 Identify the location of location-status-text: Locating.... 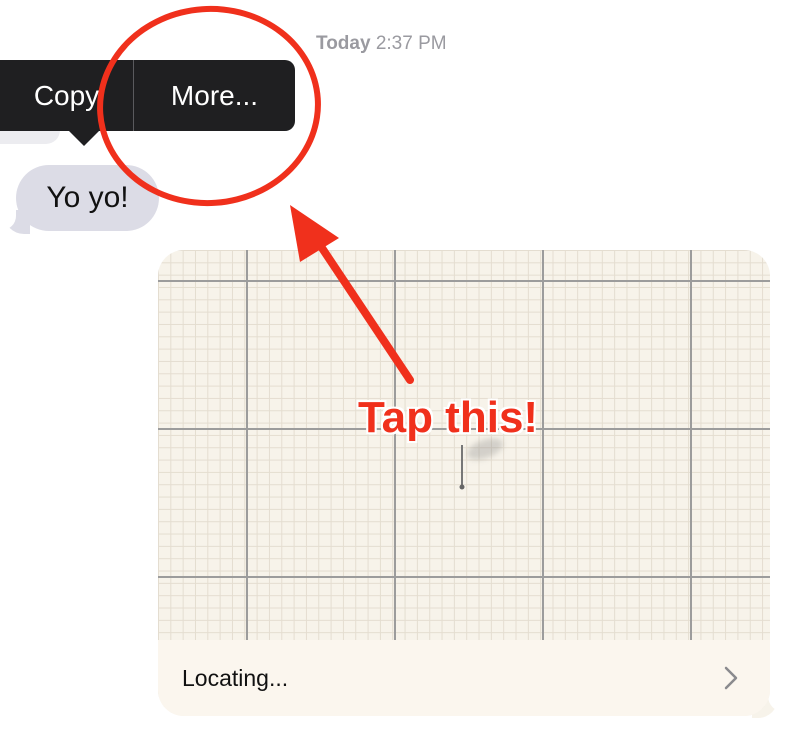
(235, 677).